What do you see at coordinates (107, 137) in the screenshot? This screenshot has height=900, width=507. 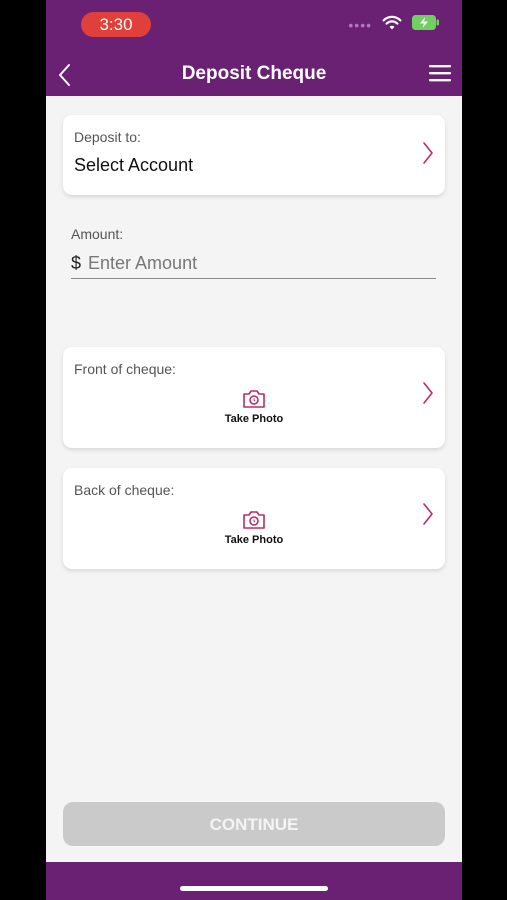 I see `deposit-to-label: Deposit to:` at bounding box center [107, 137].